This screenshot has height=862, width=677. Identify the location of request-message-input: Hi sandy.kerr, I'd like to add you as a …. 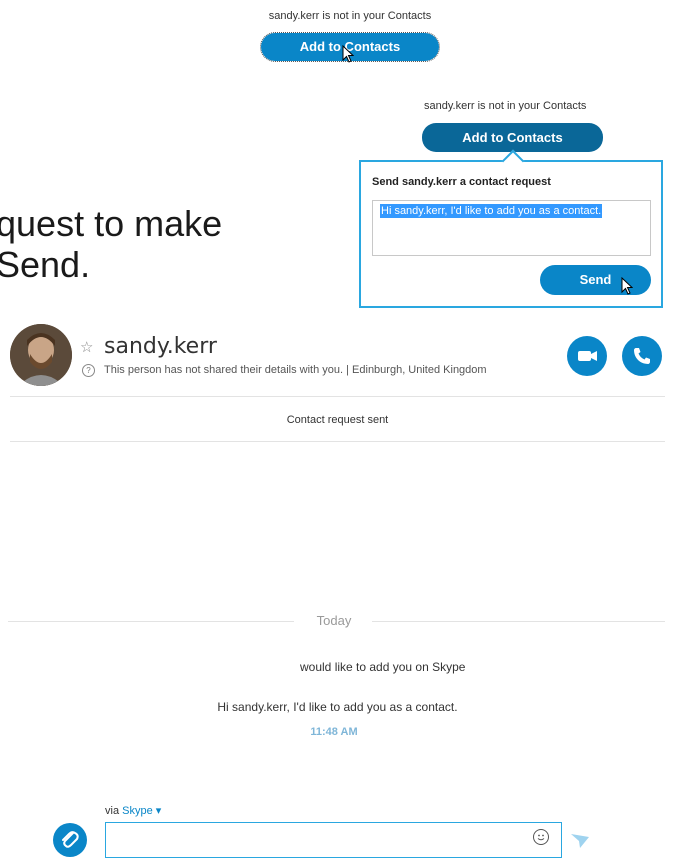
(511, 228).